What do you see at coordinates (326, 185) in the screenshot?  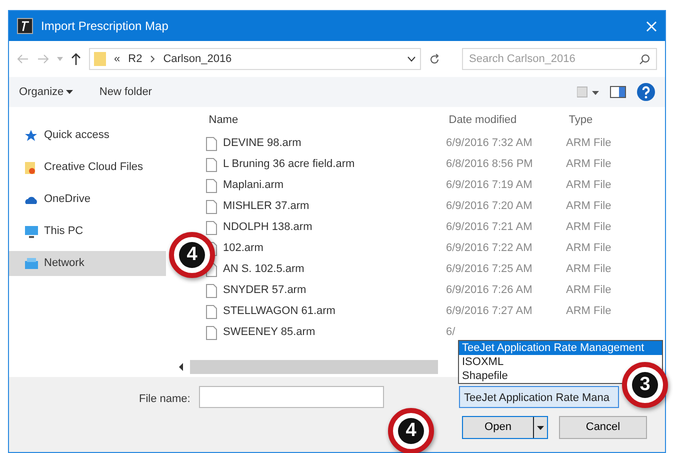 I see `file-name-cell: Maplani.arm` at bounding box center [326, 185].